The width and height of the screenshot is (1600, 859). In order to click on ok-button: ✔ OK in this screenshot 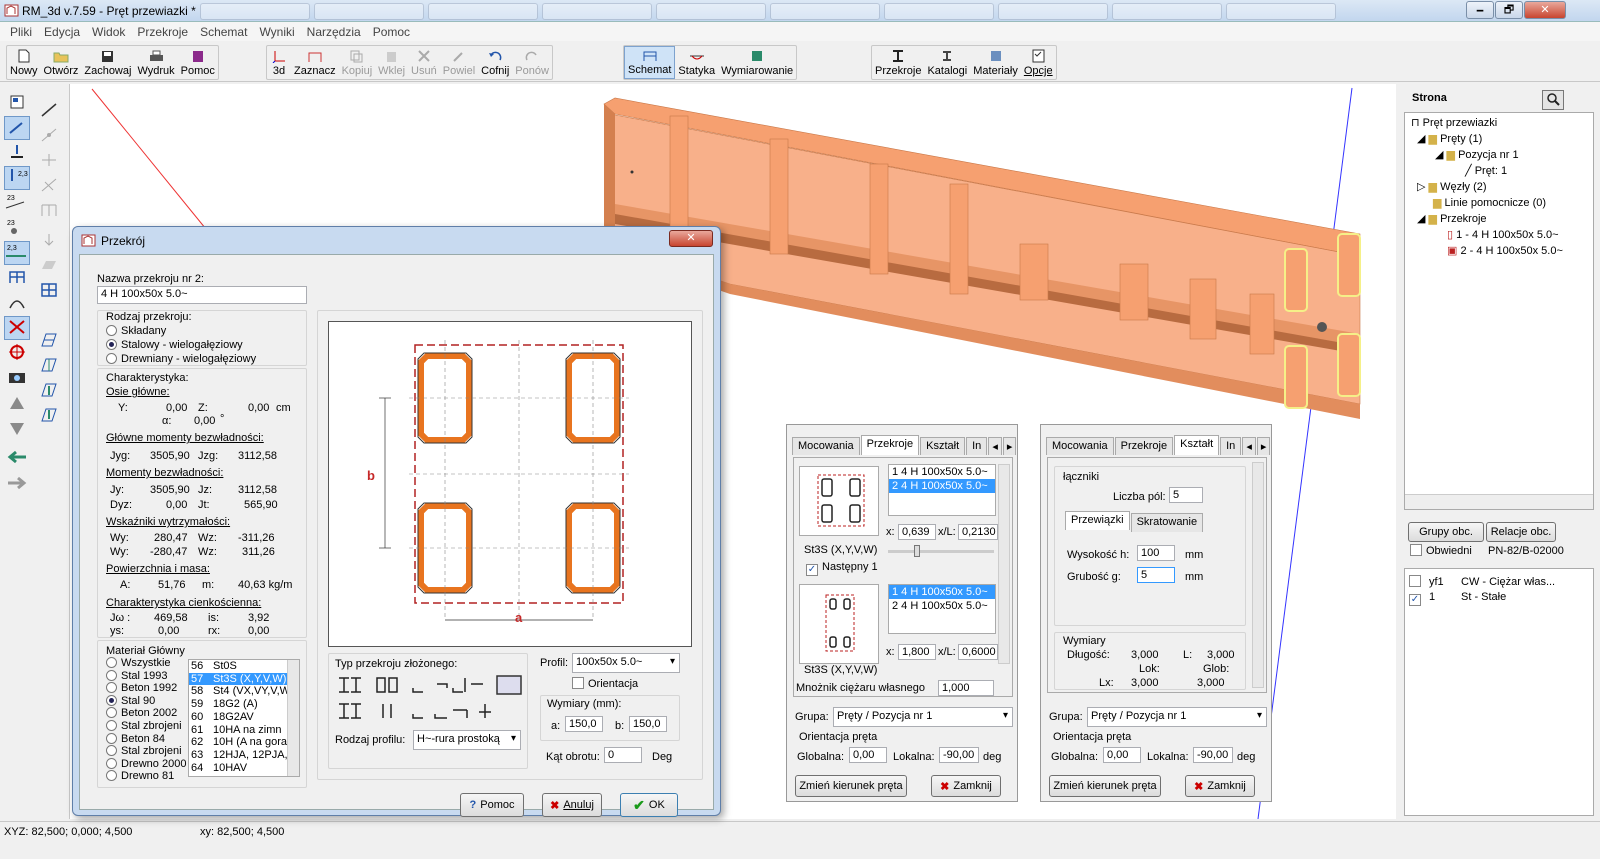, I will do `click(649, 805)`.